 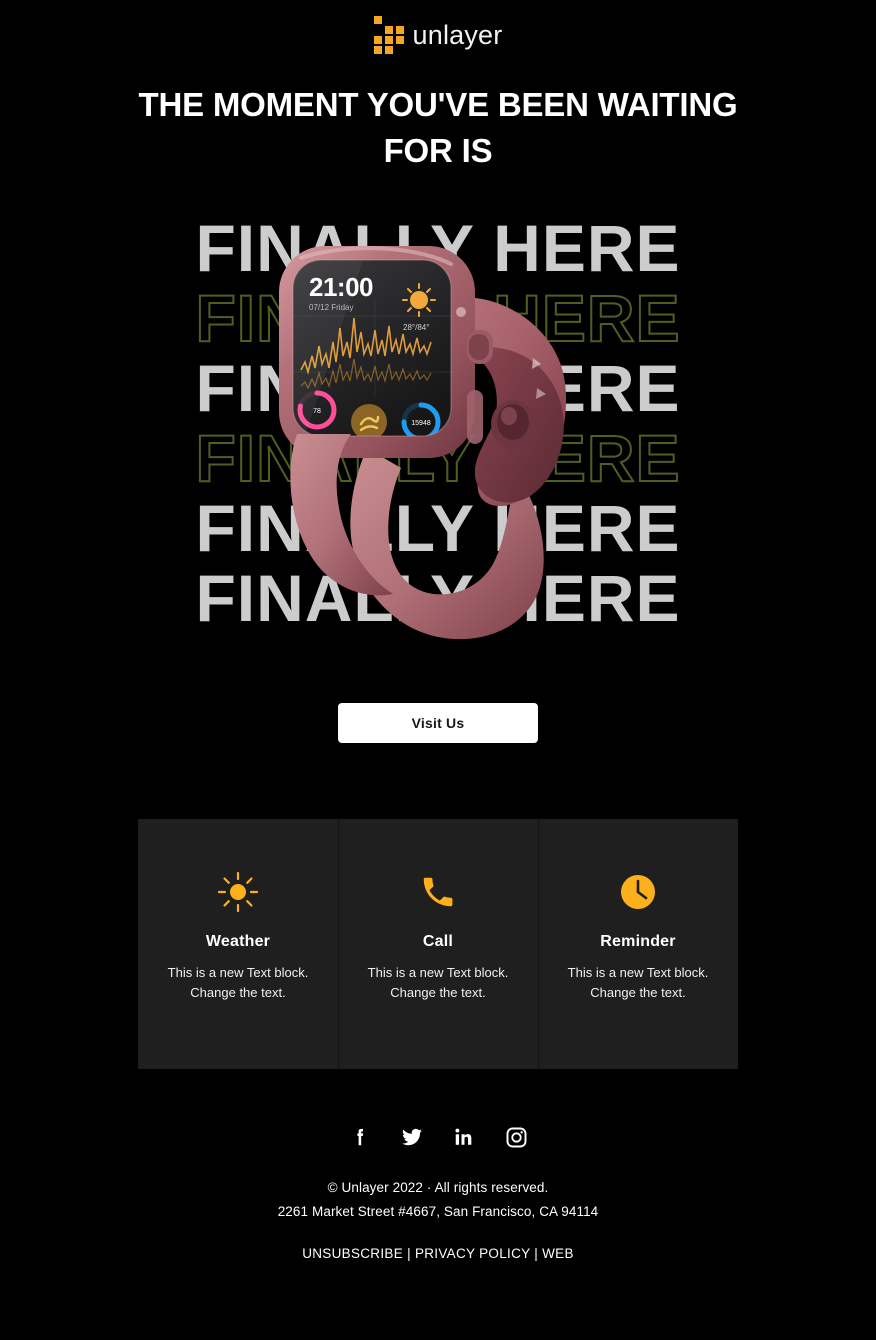 What do you see at coordinates (438, 1188) in the screenshot?
I see `copyright-text: © Unlayer 2022 · All rights reserved.` at bounding box center [438, 1188].